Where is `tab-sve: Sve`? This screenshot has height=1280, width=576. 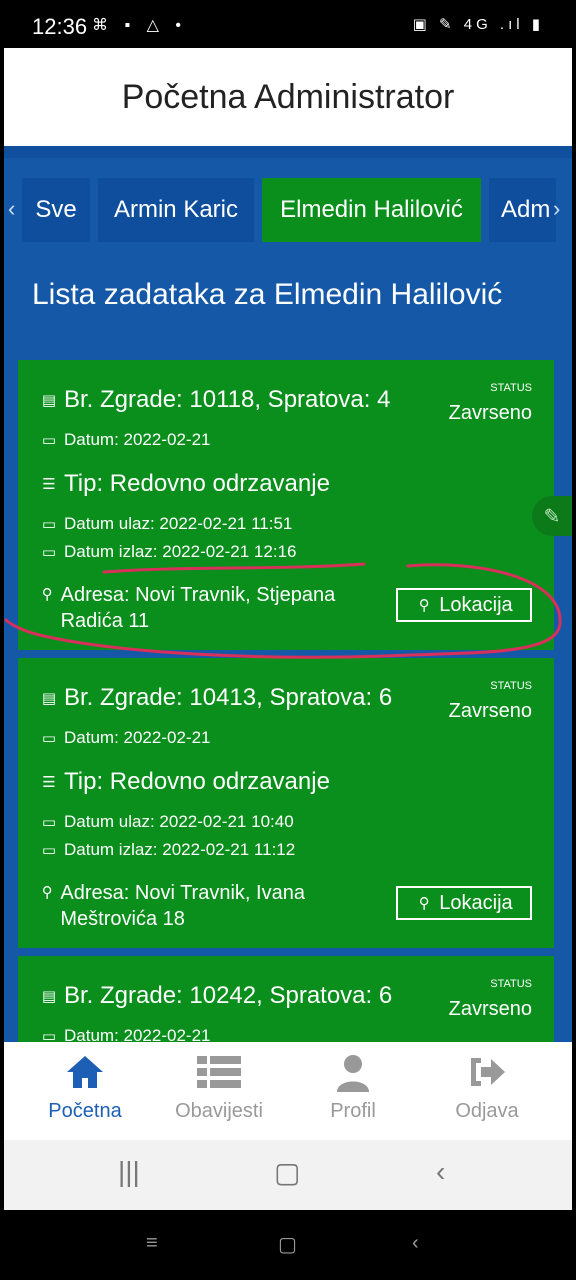 tab-sve: Sve is located at coordinates (56, 210).